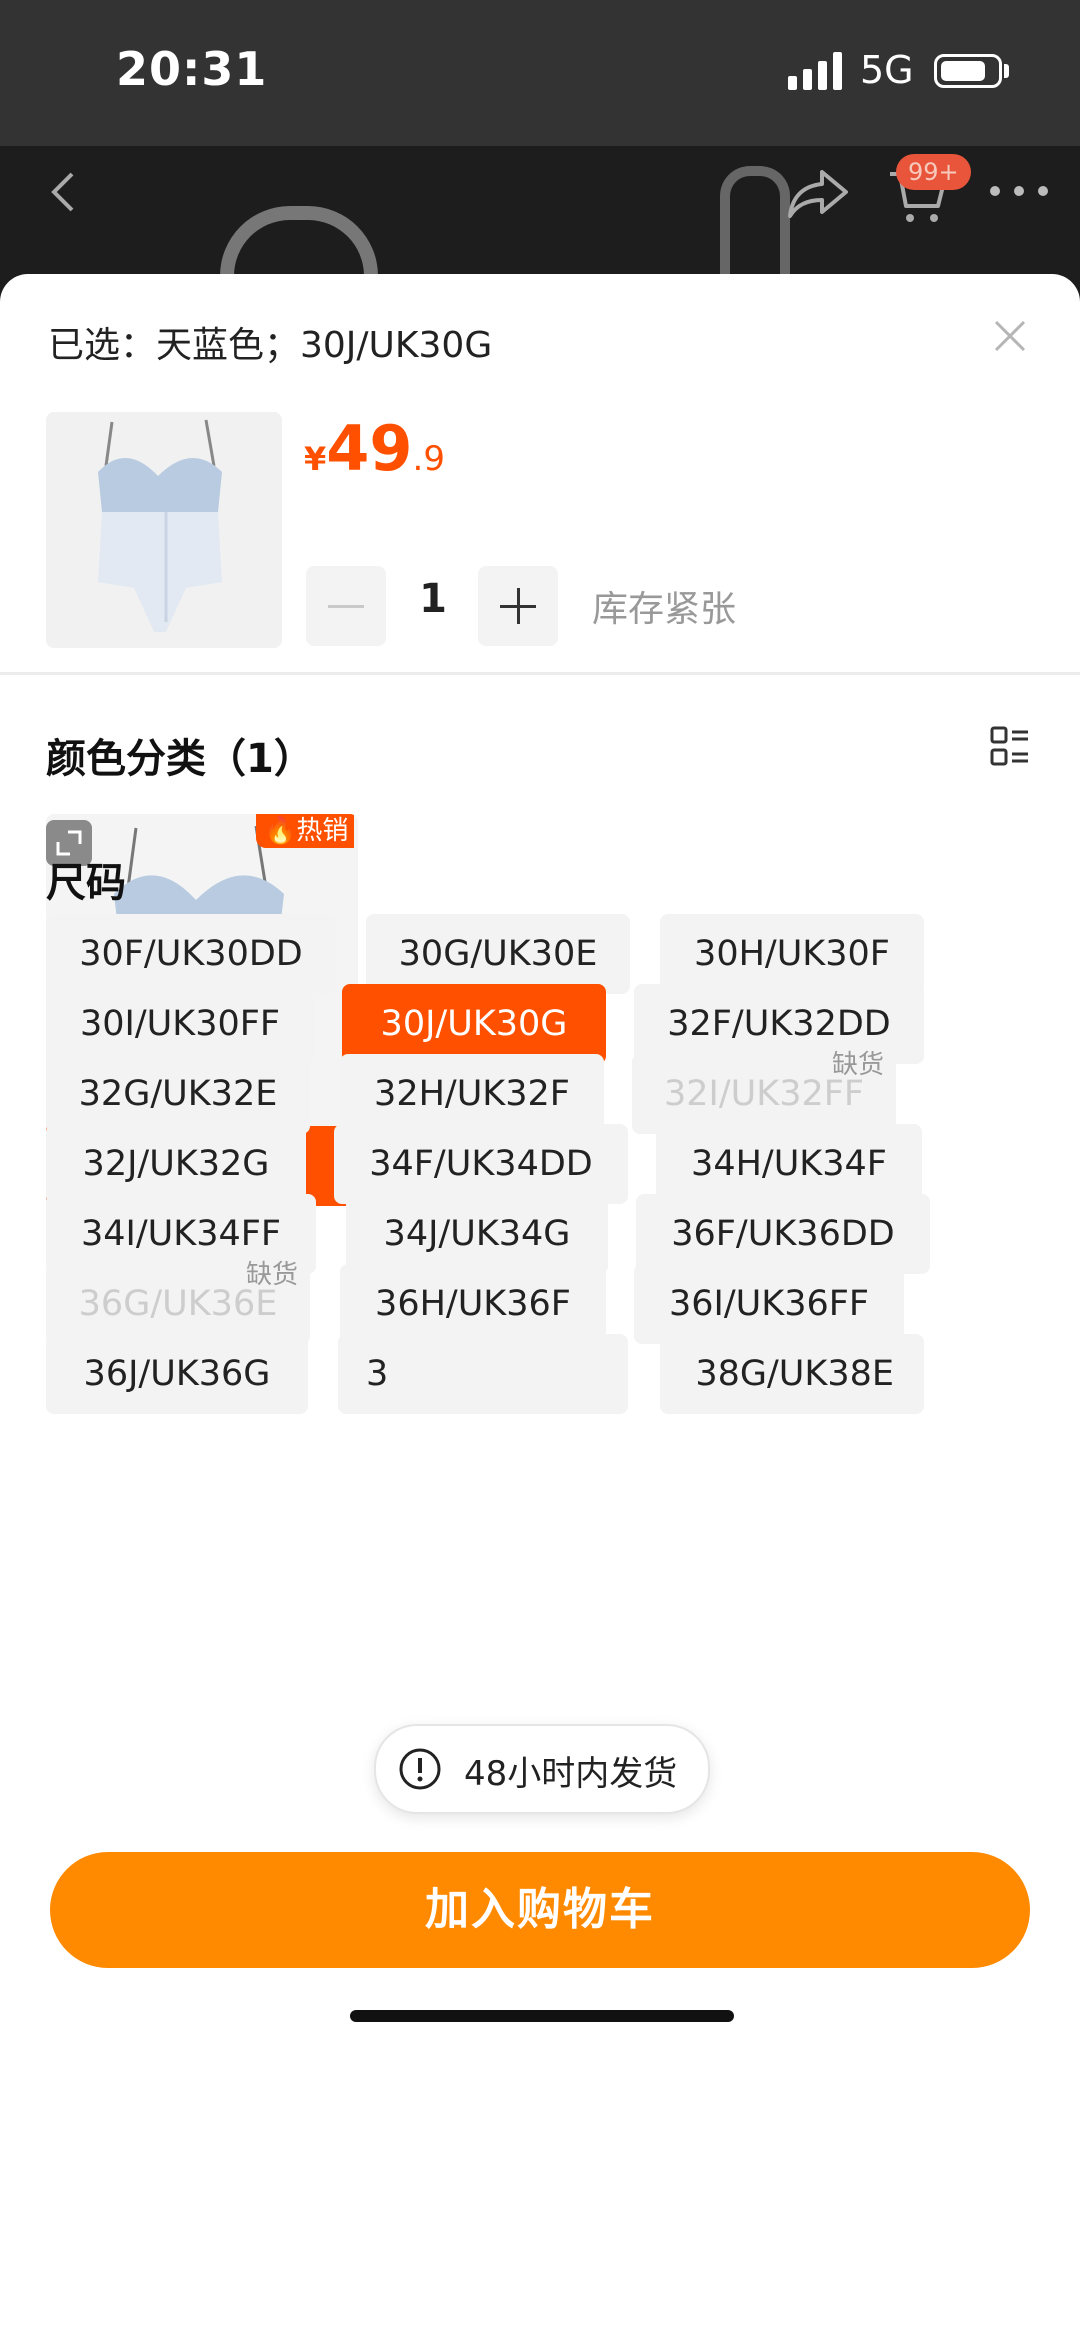 The image size is (1080, 2337). What do you see at coordinates (518, 606) in the screenshot?
I see `quantity-increase-button` at bounding box center [518, 606].